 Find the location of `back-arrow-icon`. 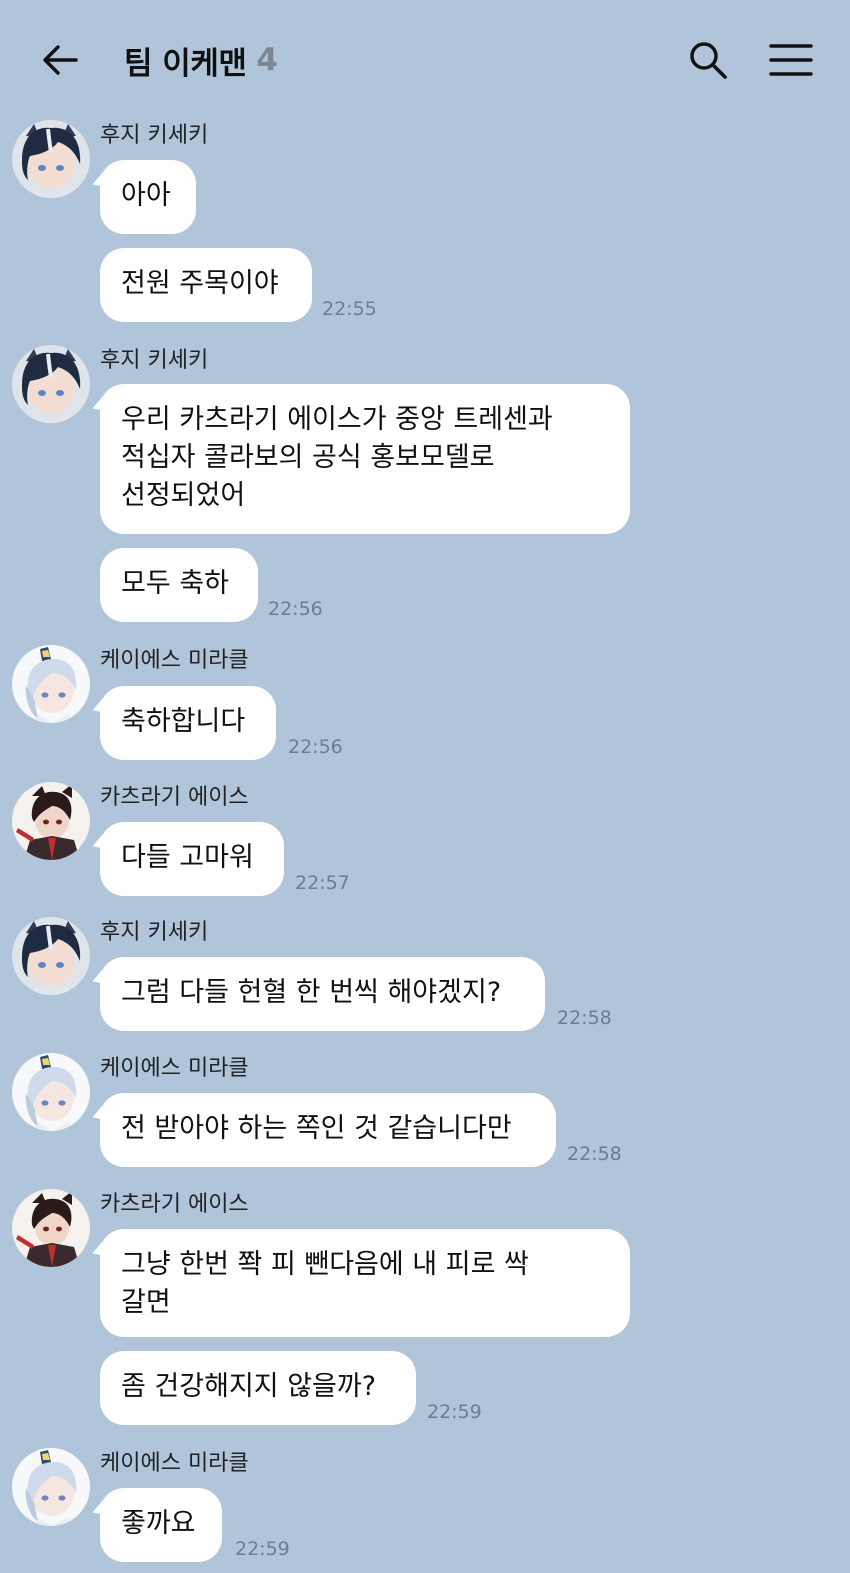

back-arrow-icon is located at coordinates (60, 60).